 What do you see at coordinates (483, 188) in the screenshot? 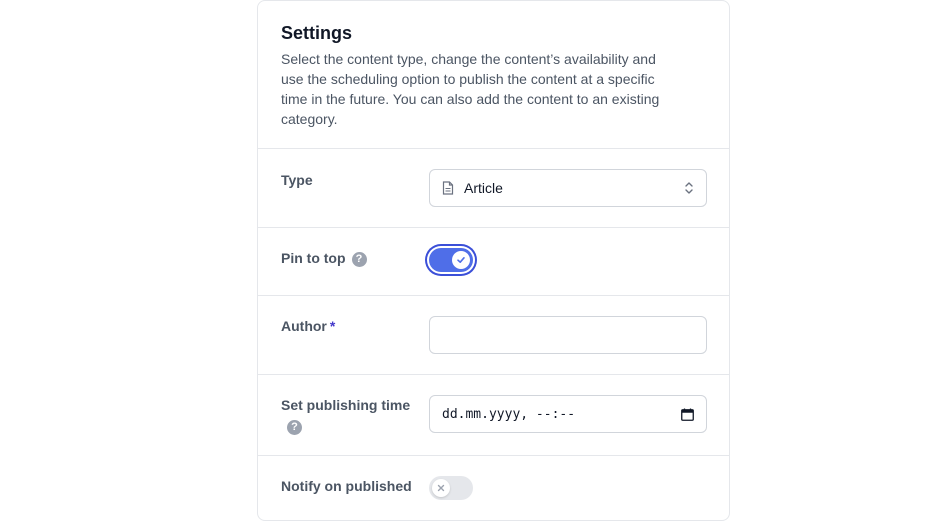
I see `type-select-value: Article` at bounding box center [483, 188].